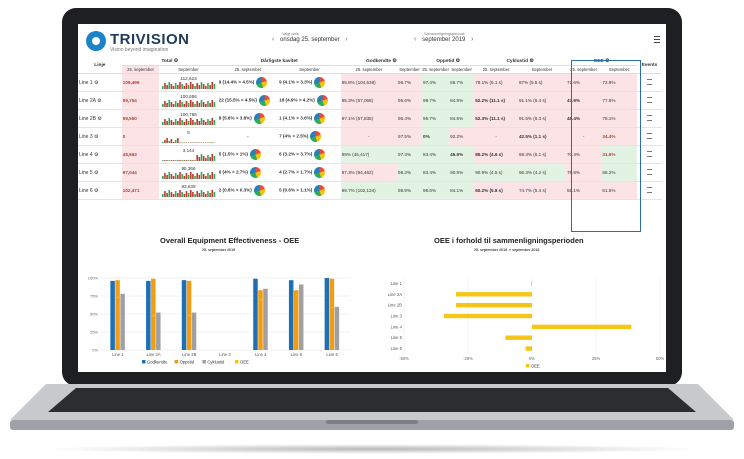 The image size is (744, 459). I want to click on table-cell-cyc-month: 42.5% (1.1 s), so click(541, 136).